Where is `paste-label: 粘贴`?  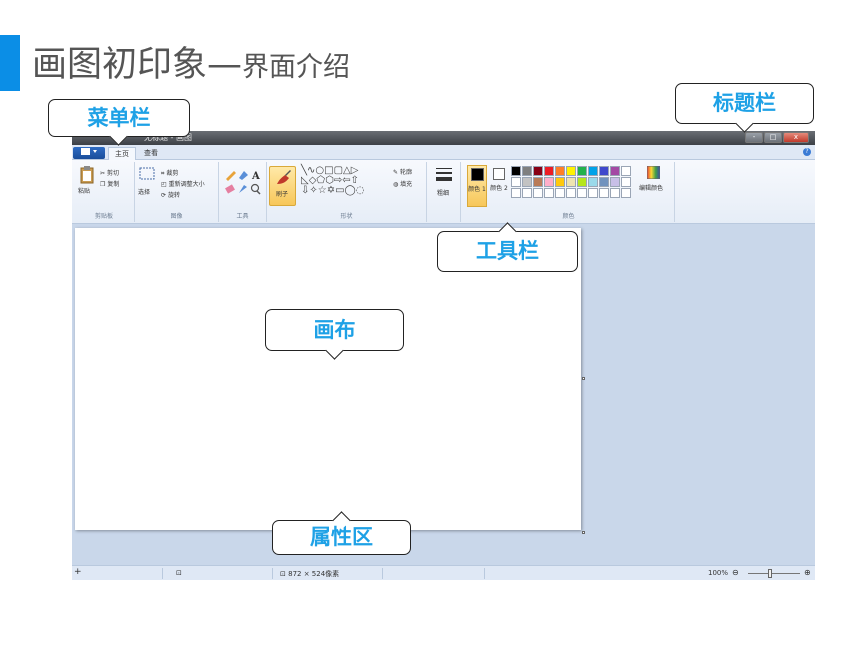 paste-label: 粘贴 is located at coordinates (84, 190).